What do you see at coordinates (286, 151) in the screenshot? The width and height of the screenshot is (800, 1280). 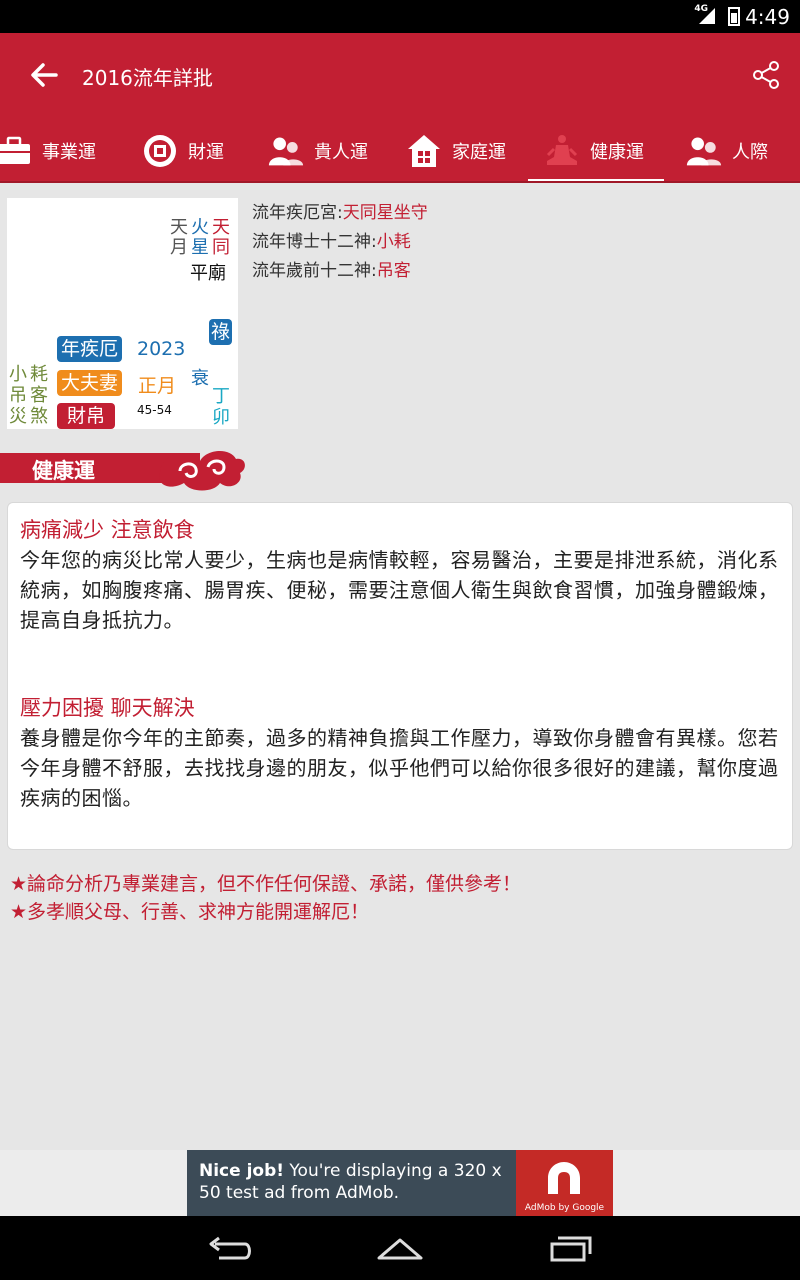 I see `people-icon` at bounding box center [286, 151].